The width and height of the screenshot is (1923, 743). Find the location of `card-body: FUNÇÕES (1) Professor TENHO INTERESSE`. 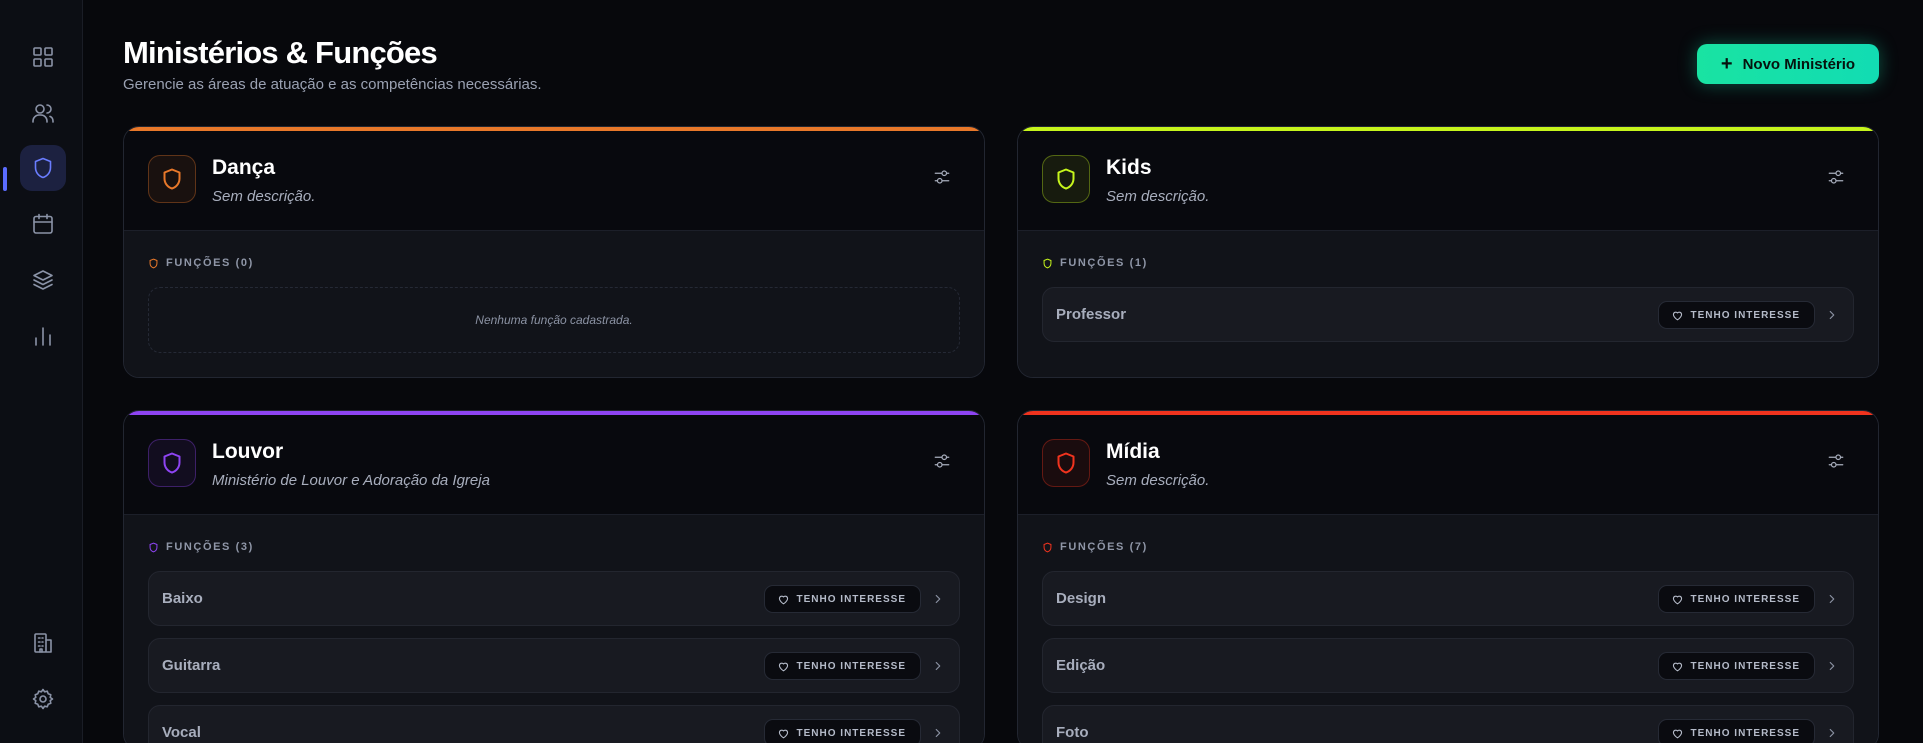

card-body: FUNÇÕES (1) Professor TENHO INTERESSE is located at coordinates (1448, 304).